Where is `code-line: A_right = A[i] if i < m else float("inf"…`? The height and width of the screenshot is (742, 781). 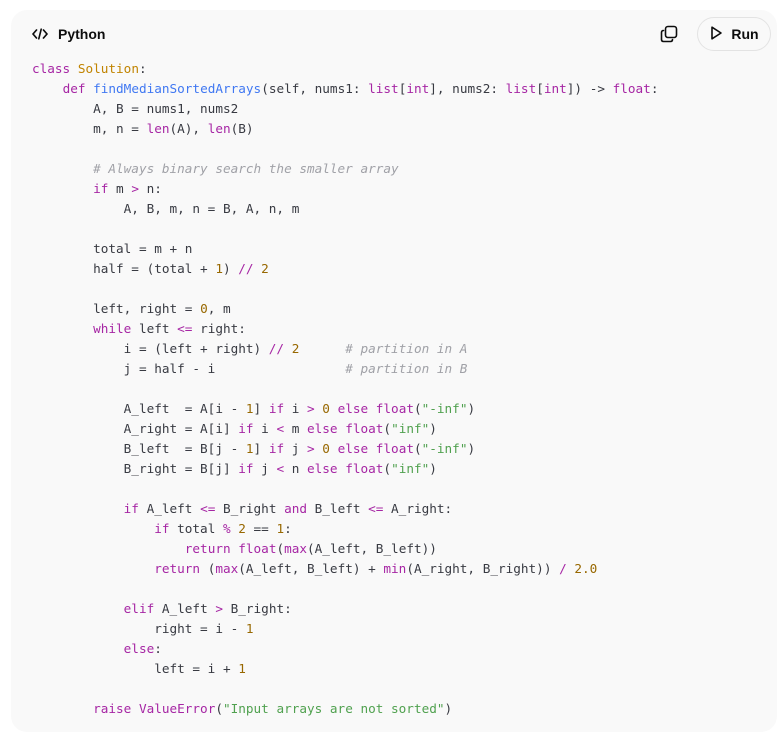
code-line: A_right = A[i] if i < m else float("inf"… is located at coordinates (345, 429).